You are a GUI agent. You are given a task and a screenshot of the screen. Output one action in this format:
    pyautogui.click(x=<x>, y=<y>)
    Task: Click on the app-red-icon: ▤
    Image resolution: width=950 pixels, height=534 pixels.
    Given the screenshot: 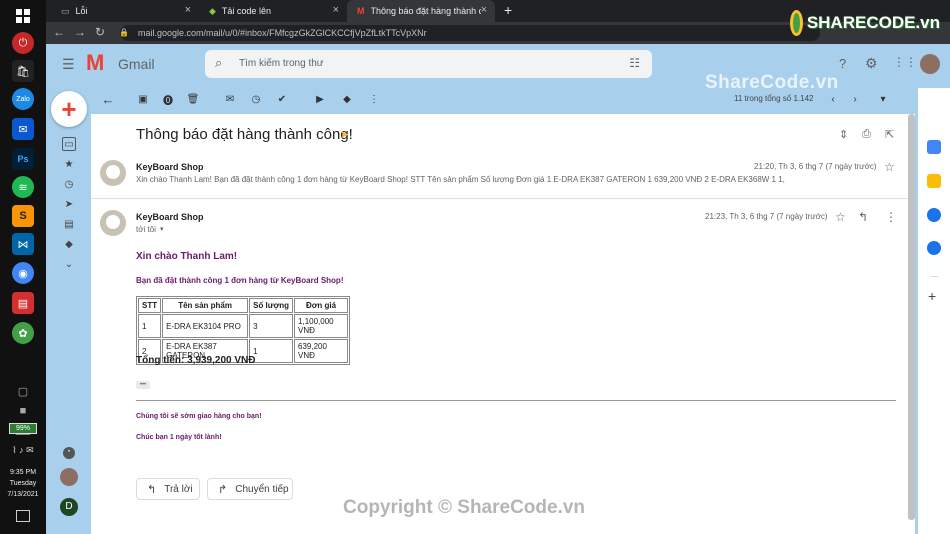 What is the action you would take?
    pyautogui.click(x=23, y=303)
    